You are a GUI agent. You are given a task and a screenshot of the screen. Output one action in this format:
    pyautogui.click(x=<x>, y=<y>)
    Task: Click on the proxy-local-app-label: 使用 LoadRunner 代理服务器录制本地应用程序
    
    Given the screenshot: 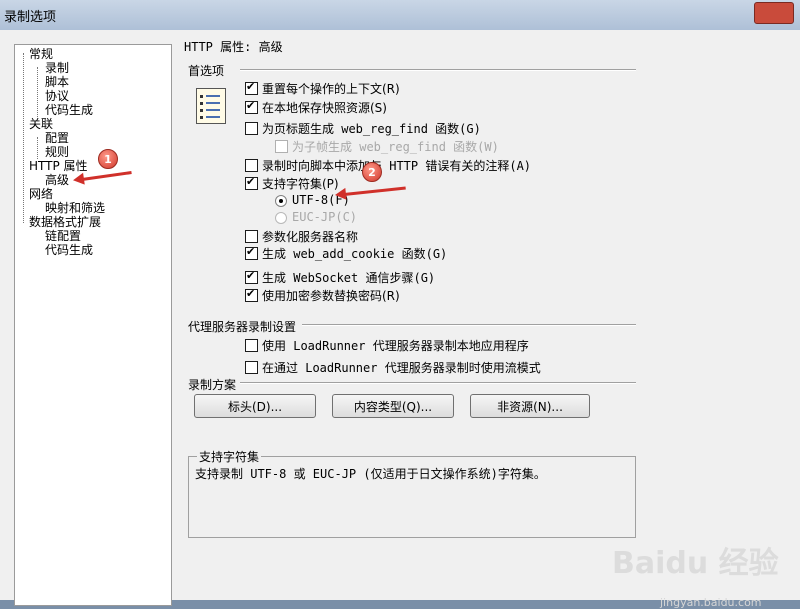 What is the action you would take?
    pyautogui.click(x=395, y=346)
    